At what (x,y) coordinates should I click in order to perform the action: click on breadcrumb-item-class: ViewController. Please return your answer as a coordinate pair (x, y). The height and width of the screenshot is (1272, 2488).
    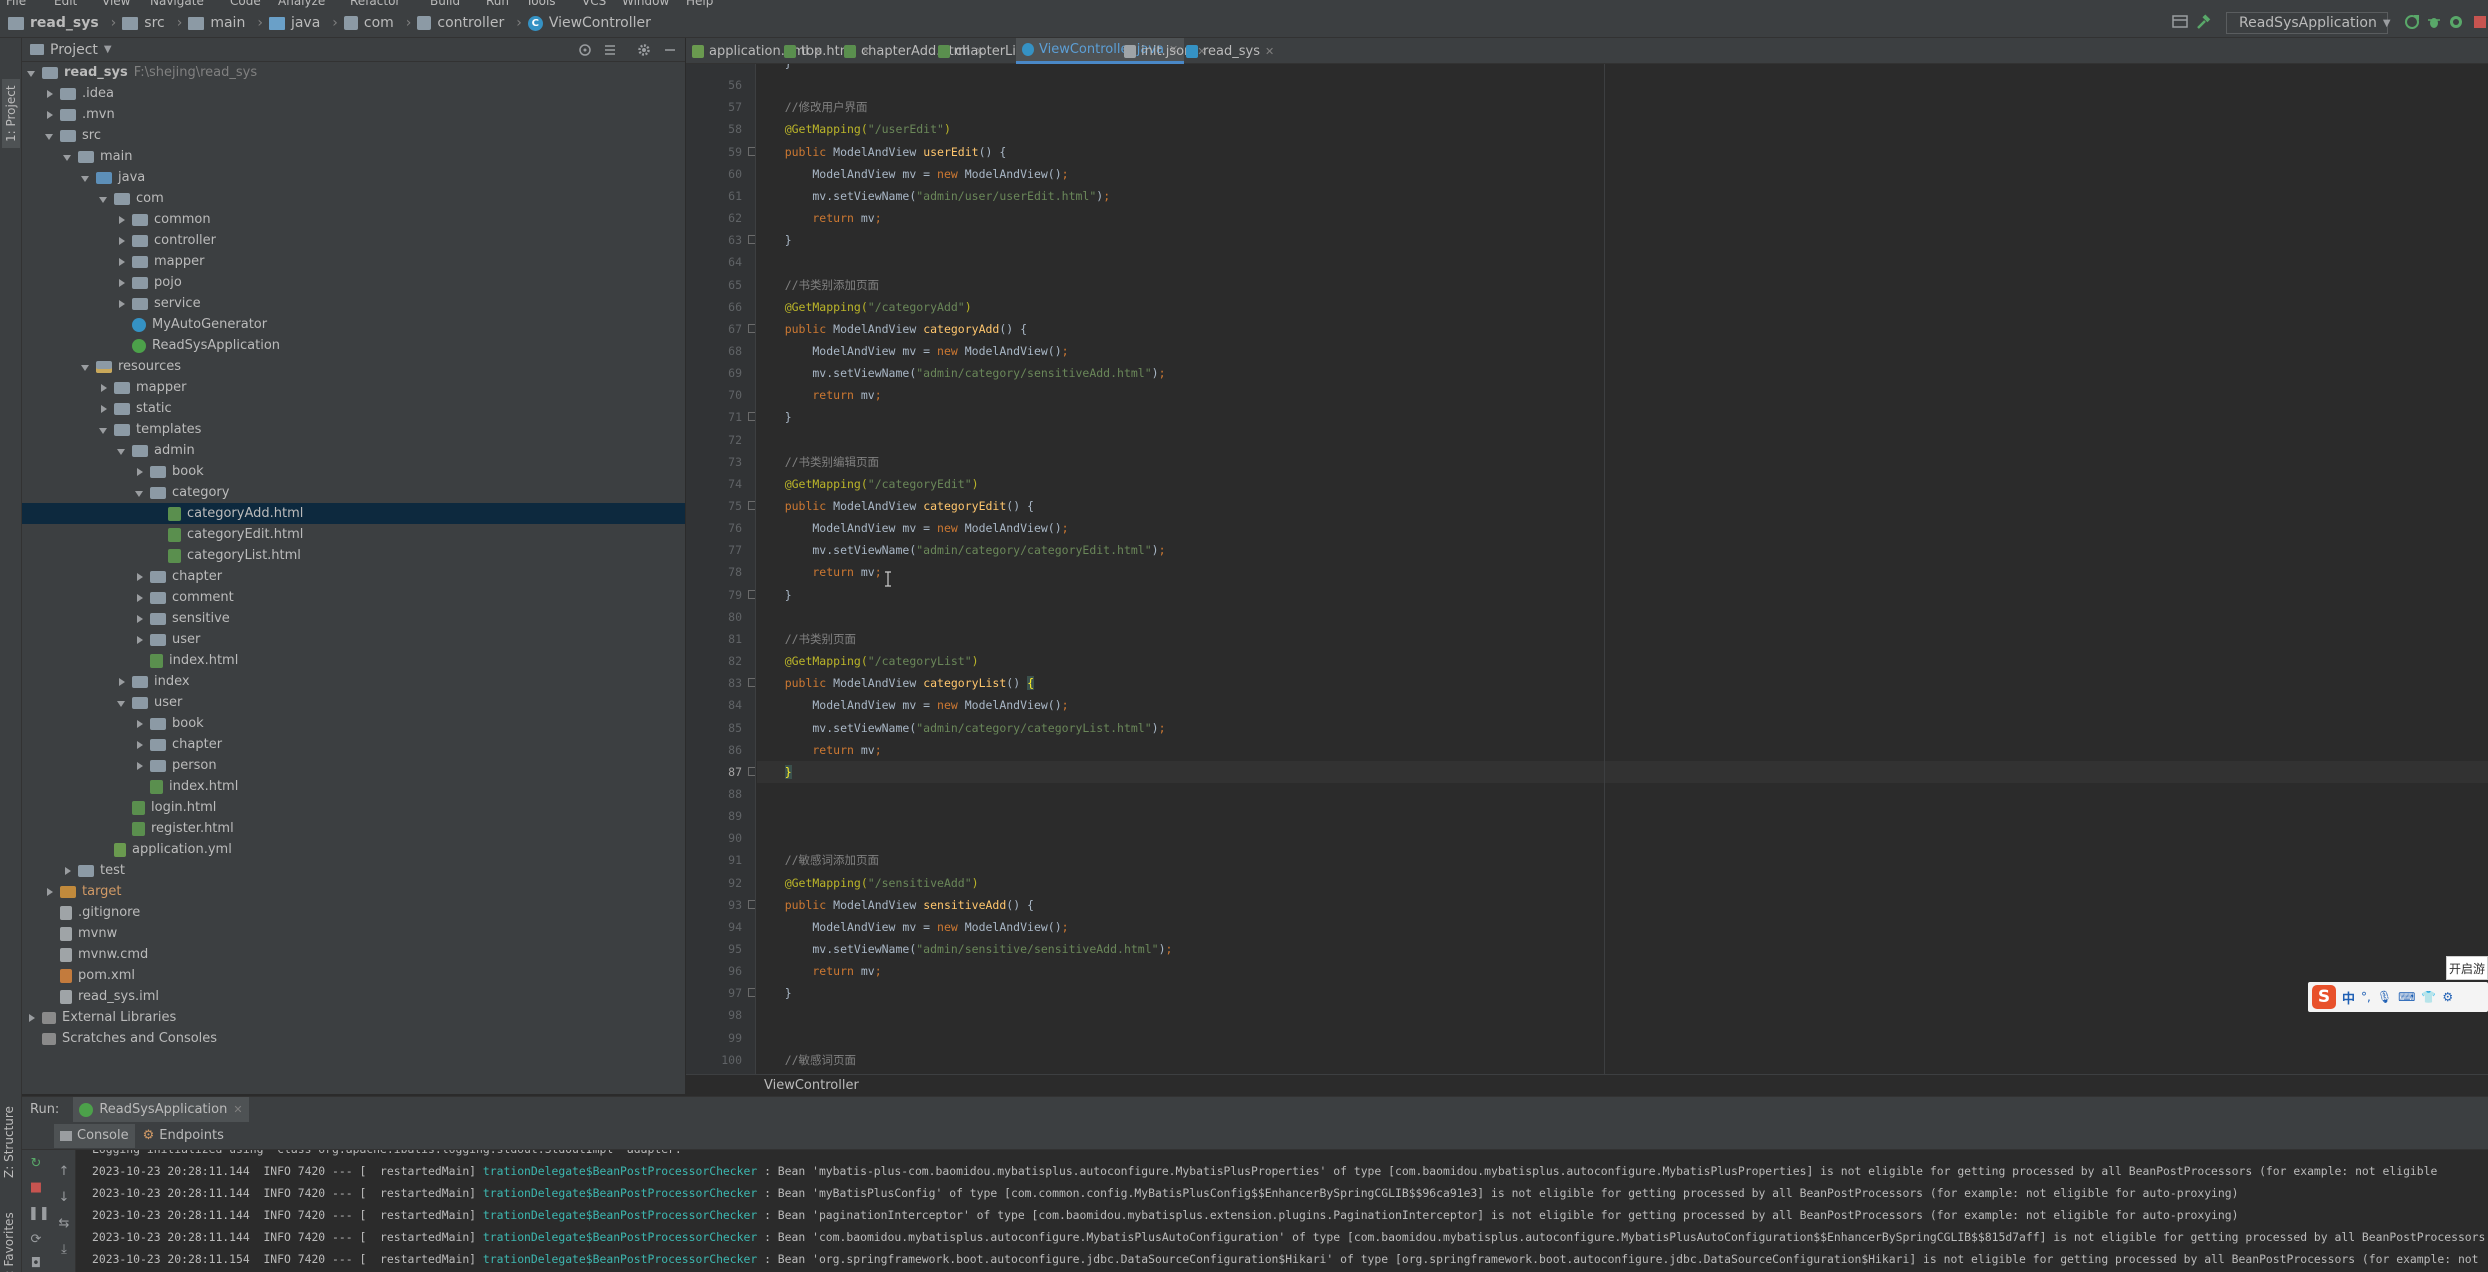
    Looking at the image, I should click on (600, 23).